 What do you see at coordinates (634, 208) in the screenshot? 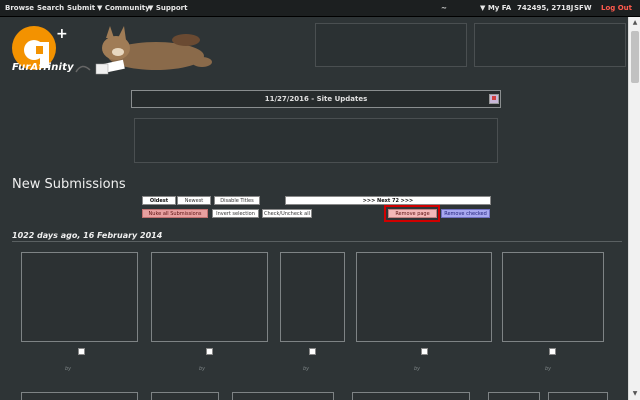
I see `scrollbar: ▲ ▼` at bounding box center [634, 208].